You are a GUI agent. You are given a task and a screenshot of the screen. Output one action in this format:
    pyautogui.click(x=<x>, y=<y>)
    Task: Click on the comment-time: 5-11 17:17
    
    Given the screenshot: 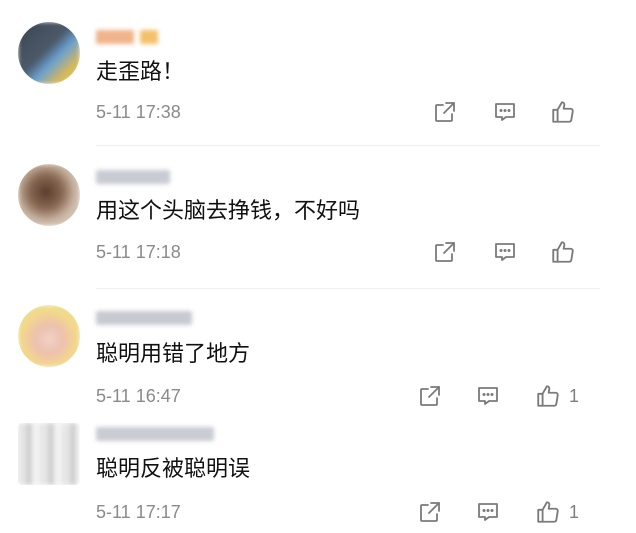 What is the action you would take?
    pyautogui.click(x=138, y=512)
    